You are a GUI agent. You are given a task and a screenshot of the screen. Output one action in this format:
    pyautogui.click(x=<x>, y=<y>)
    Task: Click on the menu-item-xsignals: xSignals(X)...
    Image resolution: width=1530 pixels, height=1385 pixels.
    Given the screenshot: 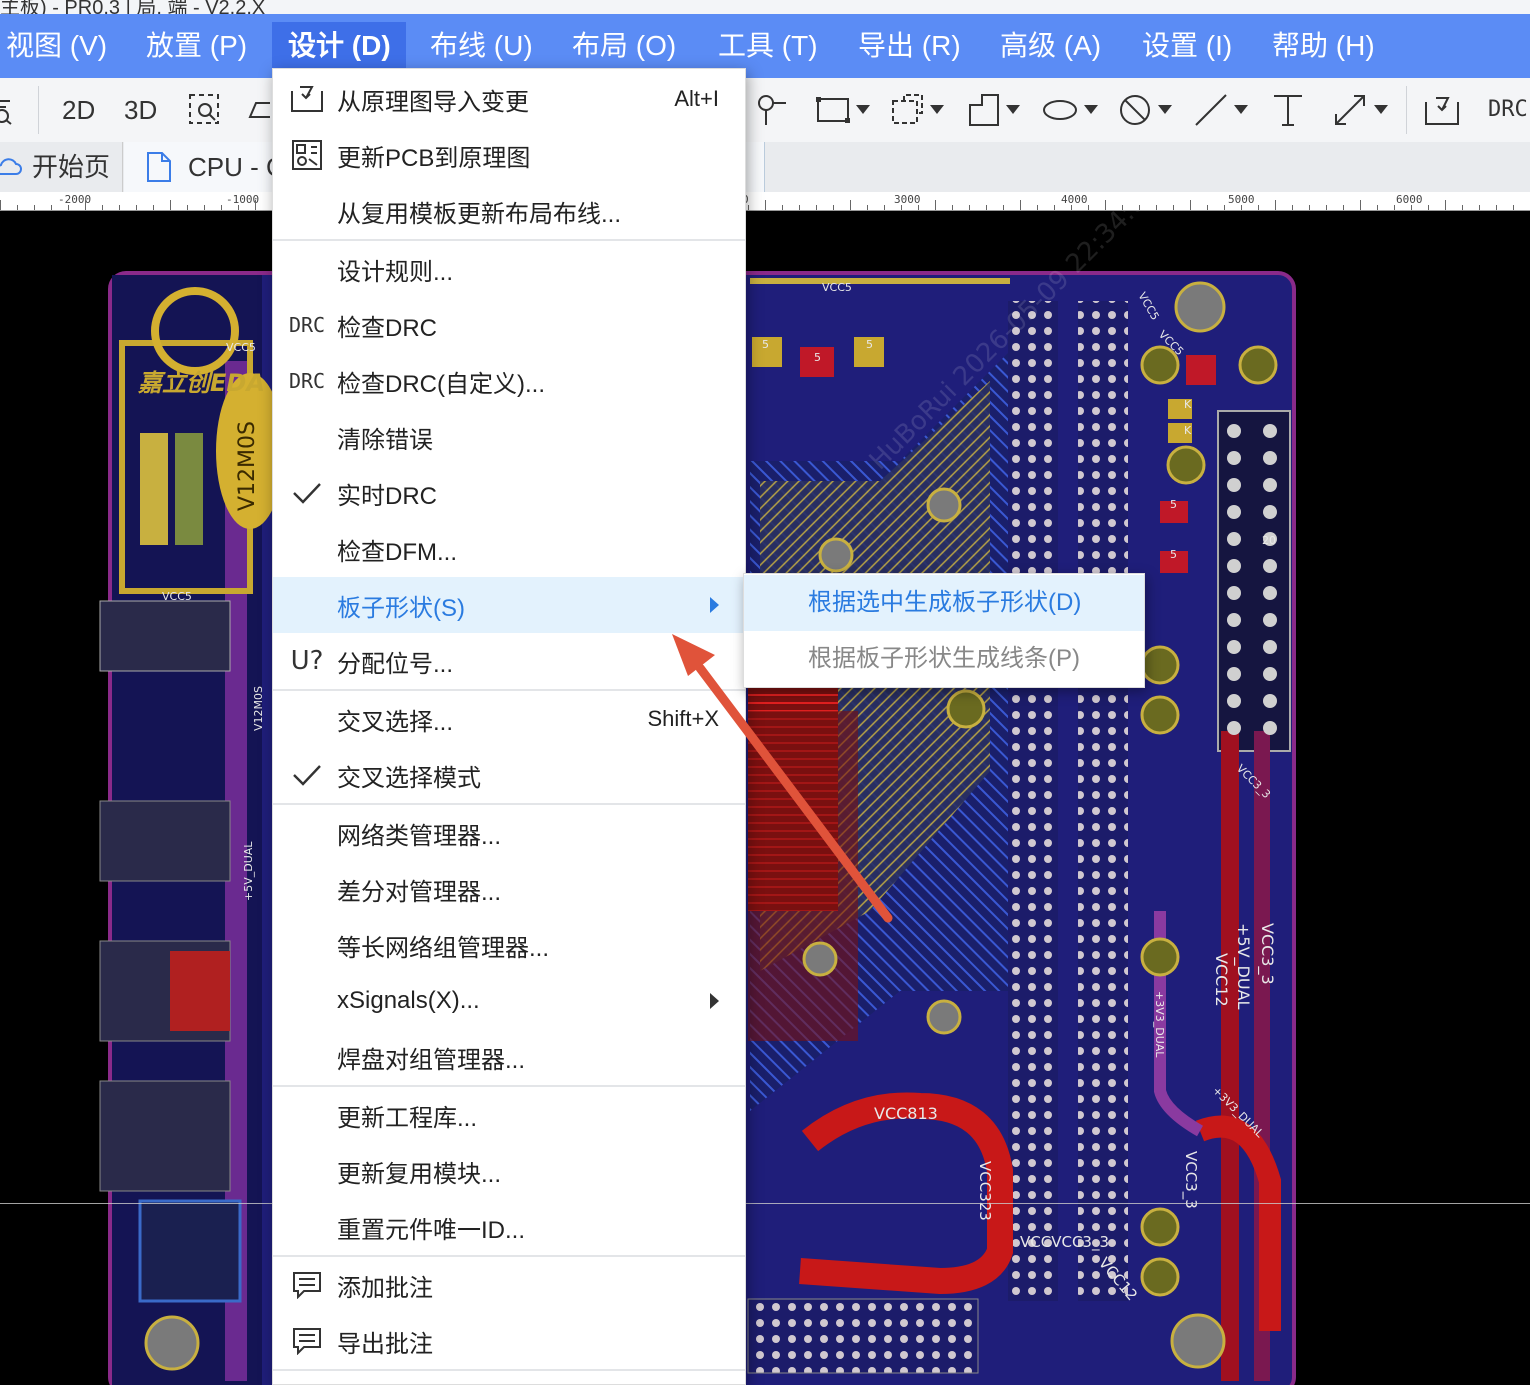 What is the action you would take?
    pyautogui.click(x=509, y=1001)
    